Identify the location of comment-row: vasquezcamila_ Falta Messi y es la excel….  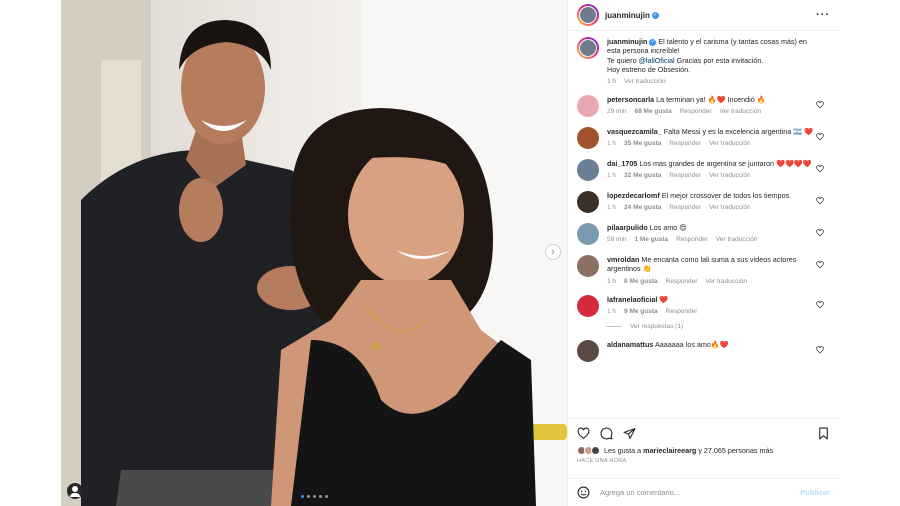
(703, 138).